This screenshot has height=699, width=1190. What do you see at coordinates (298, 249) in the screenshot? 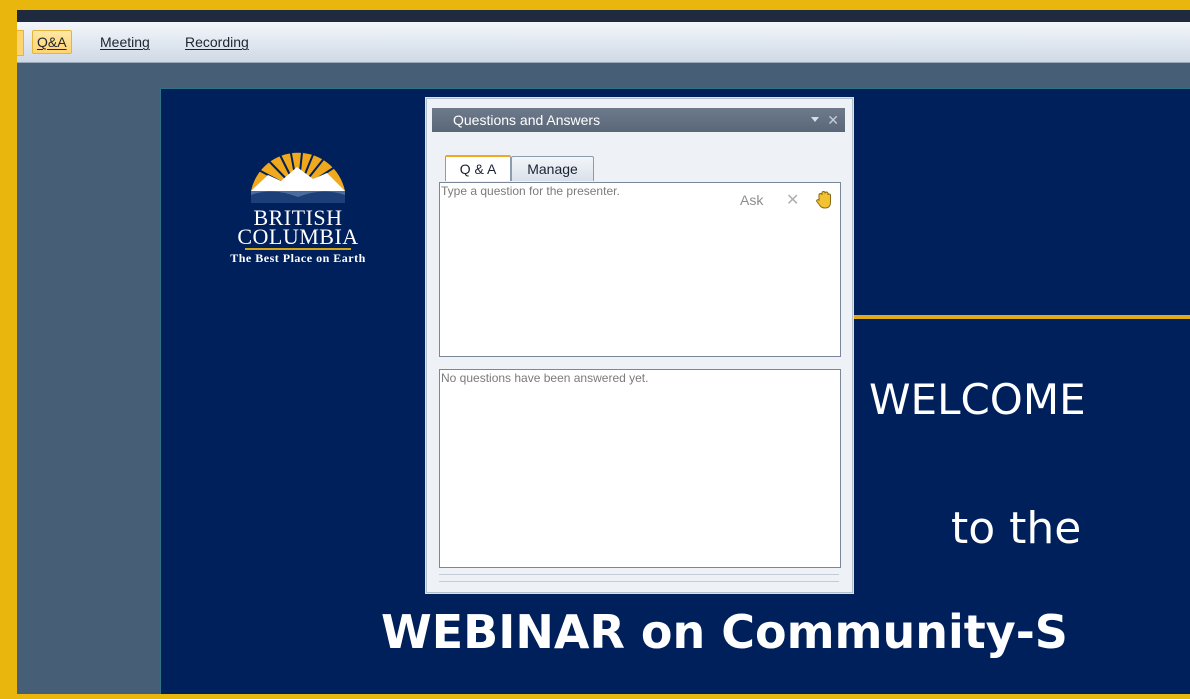
I see `logo-divider` at bounding box center [298, 249].